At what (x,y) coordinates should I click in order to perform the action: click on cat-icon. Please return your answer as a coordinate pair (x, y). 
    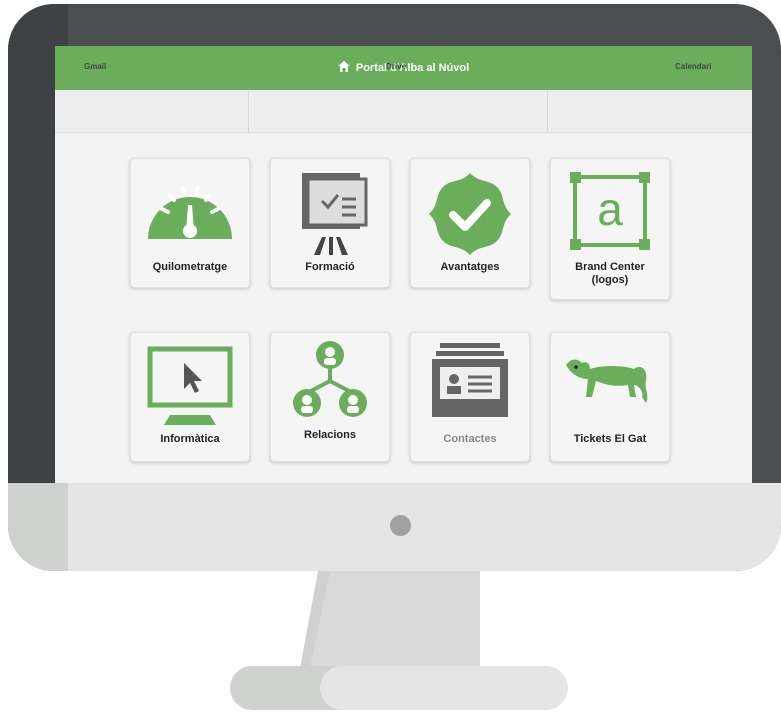
    Looking at the image, I should click on (607, 381).